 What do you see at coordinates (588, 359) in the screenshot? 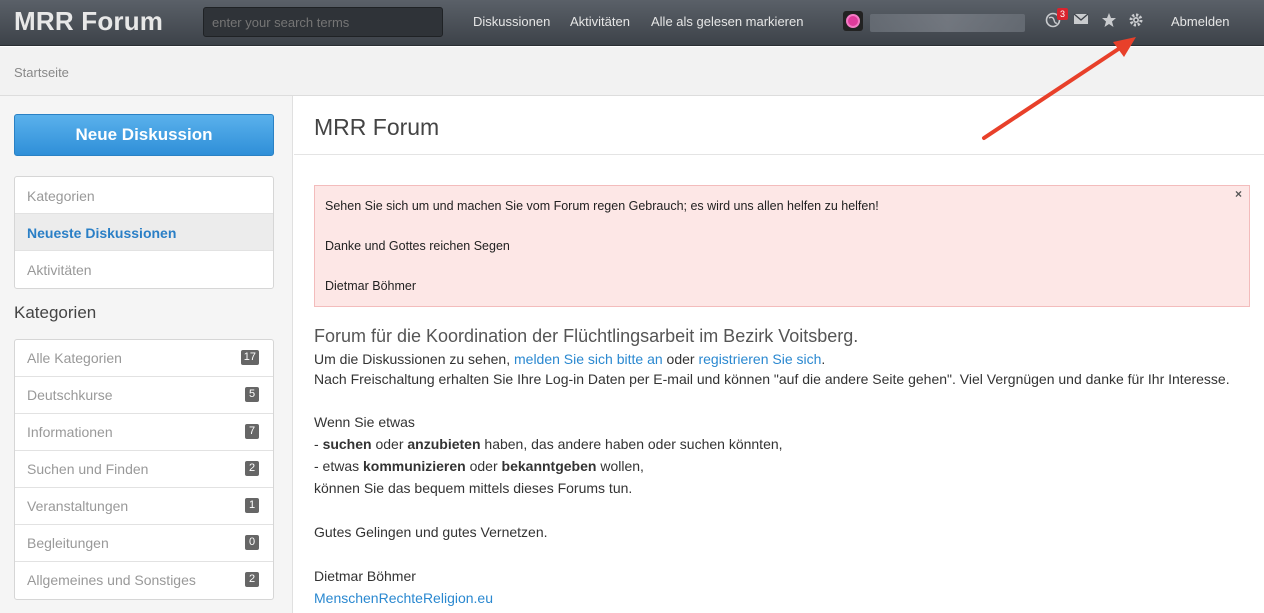
I see `login-link: melden Sie sich bitte an` at bounding box center [588, 359].